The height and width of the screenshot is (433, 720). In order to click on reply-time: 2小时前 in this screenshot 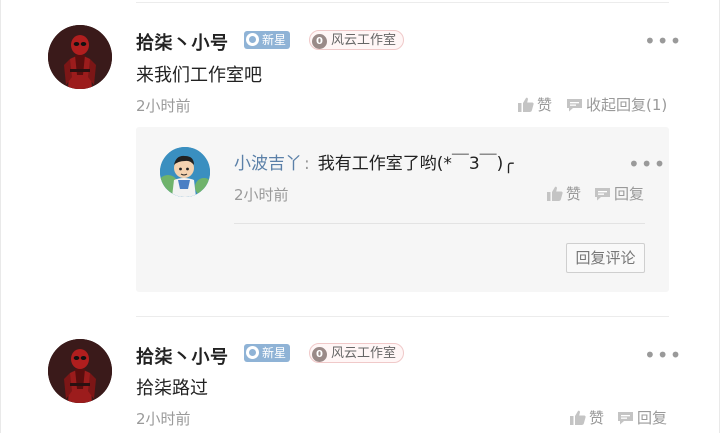, I will do `click(261, 195)`.